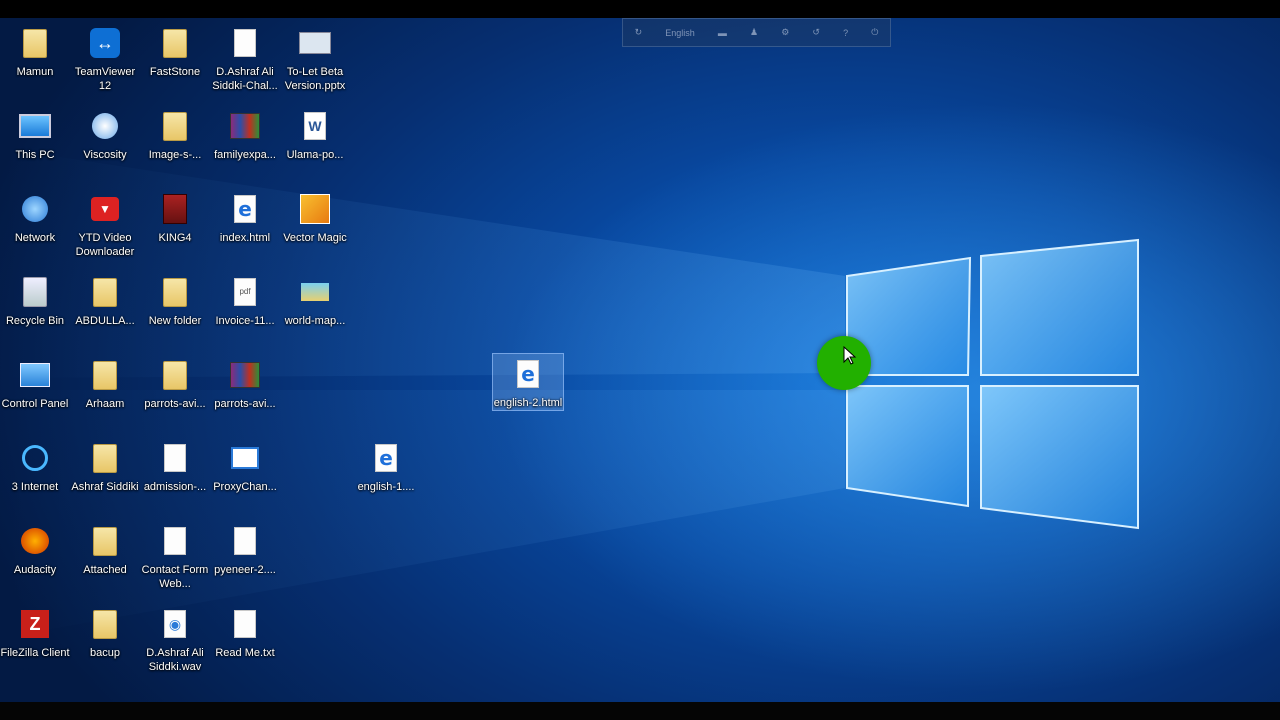 This screenshot has width=1280, height=720. I want to click on settings-icon: ↻, so click(639, 32).